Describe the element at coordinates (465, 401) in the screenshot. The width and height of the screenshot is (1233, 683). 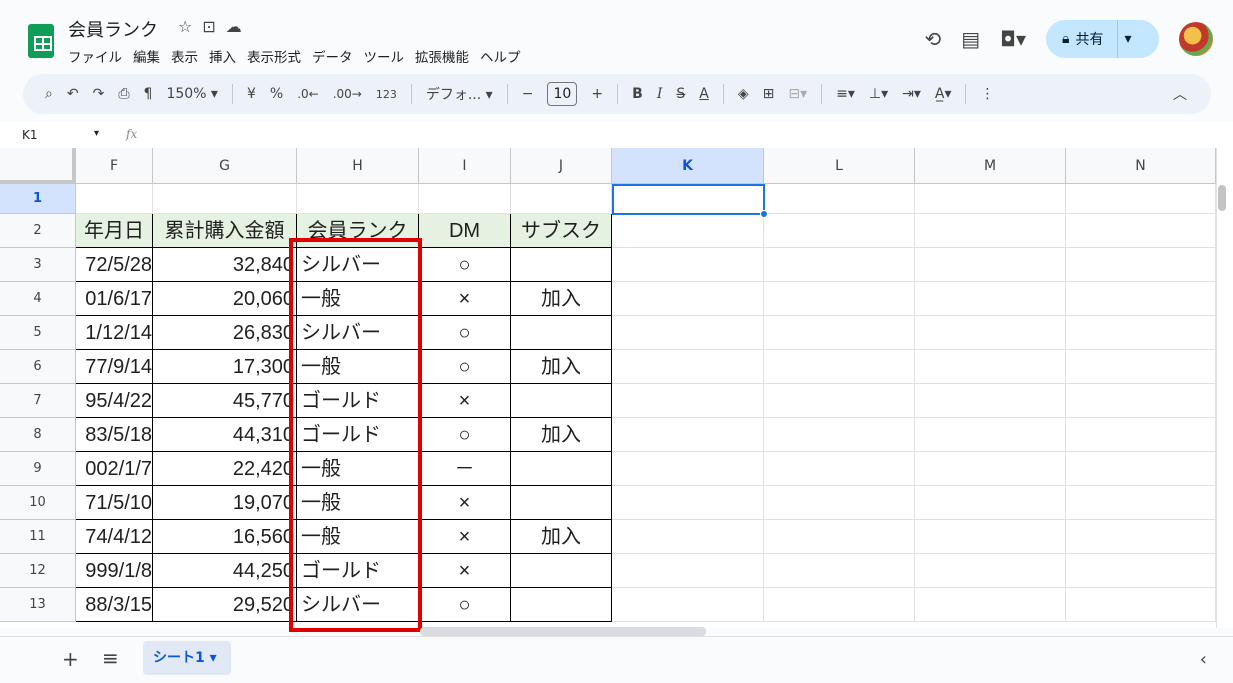
I see `cell-i7: ×` at that location.